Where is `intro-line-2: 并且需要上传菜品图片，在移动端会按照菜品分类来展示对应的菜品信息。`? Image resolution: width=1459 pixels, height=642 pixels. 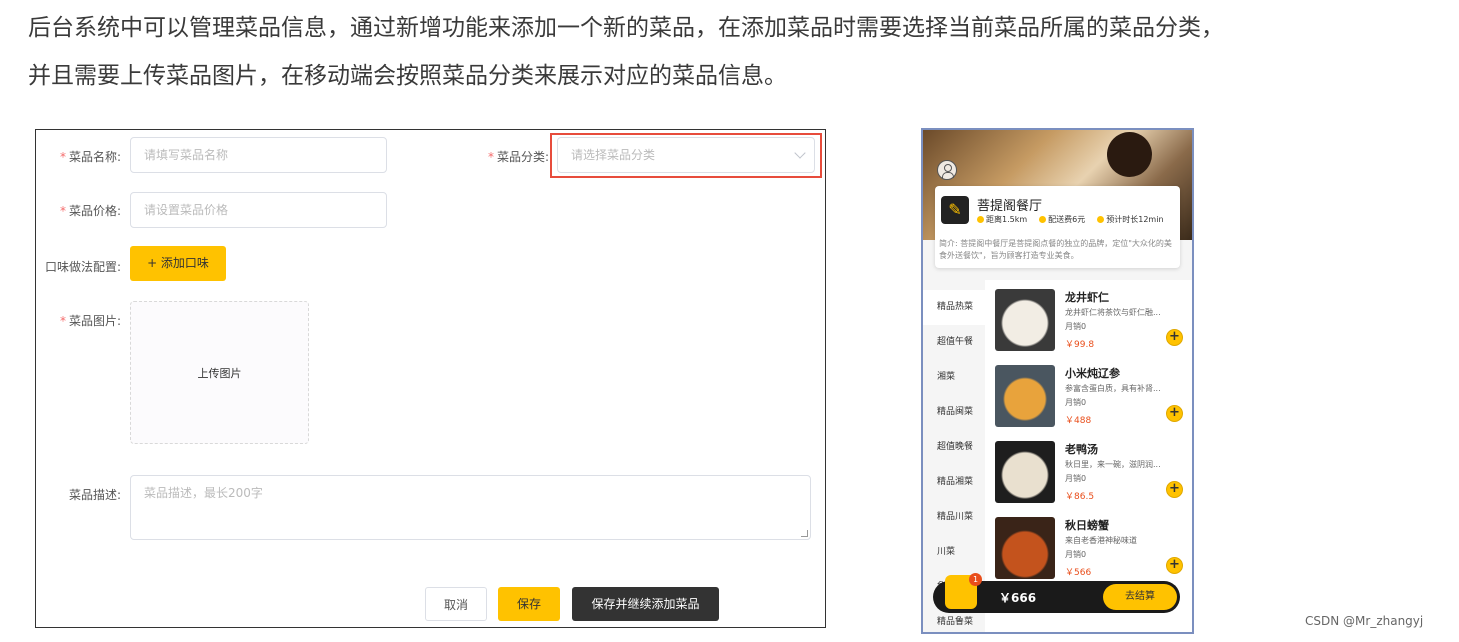
intro-line-2: 并且需要上传菜品图片，在移动端会按照菜品分类来展示对应的菜品信息。 is located at coordinates (407, 76).